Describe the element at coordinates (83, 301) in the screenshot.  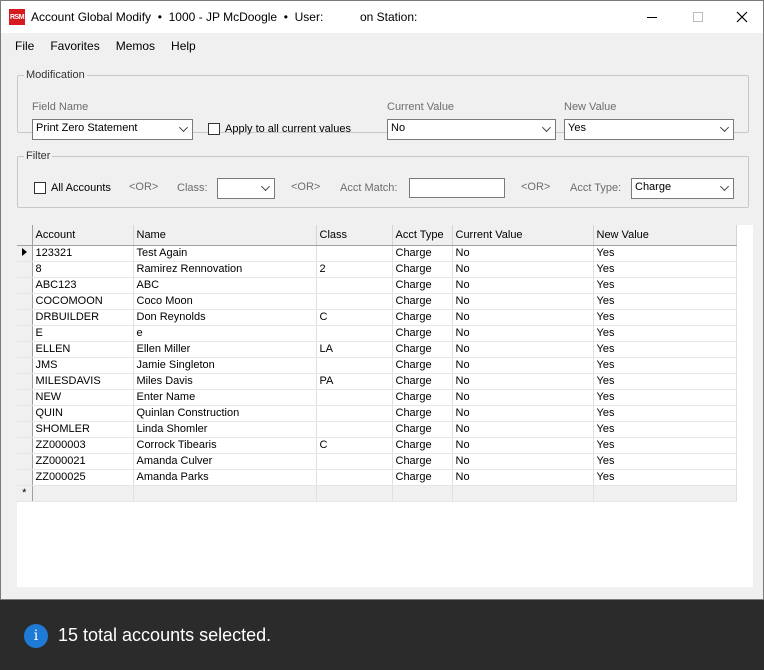
I see `cell-account: COCOMOON` at that location.